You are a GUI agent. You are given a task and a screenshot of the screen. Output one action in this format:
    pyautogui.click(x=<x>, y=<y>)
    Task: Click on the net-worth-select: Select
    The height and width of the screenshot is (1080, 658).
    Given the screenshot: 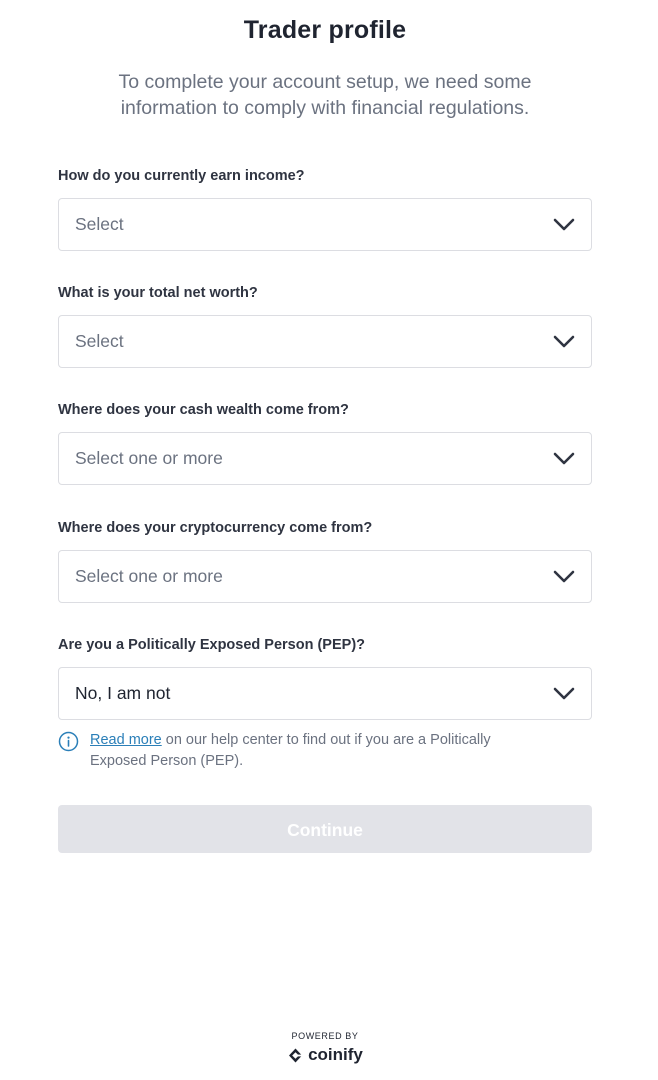 What is the action you would take?
    pyautogui.click(x=325, y=341)
    